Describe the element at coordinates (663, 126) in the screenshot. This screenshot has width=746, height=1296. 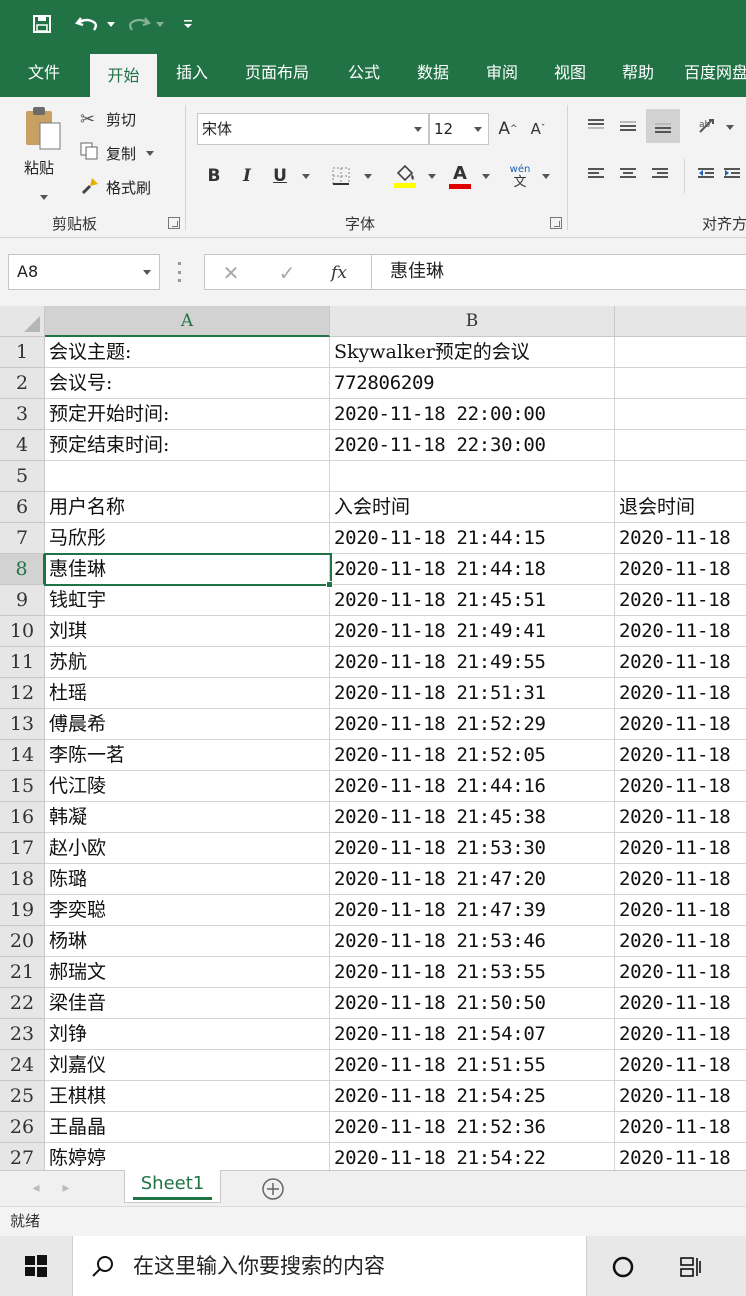
I see `align-bottom-button` at that location.